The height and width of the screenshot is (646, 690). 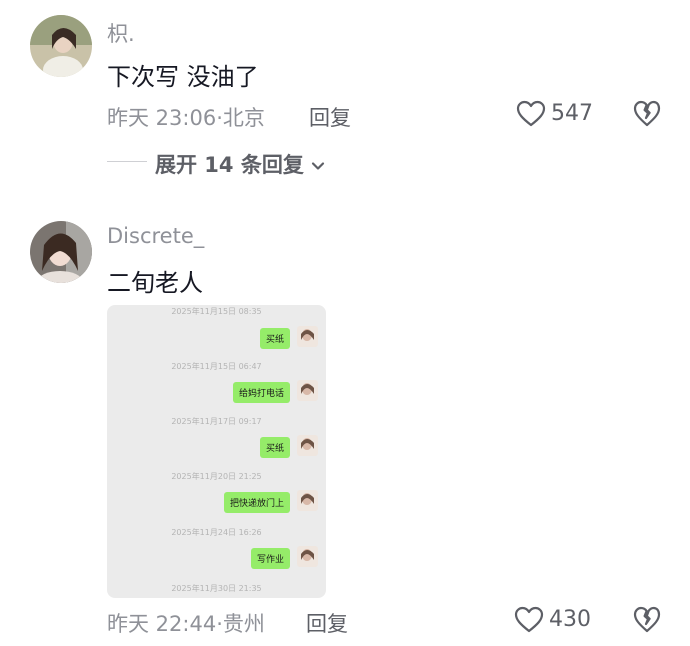 I want to click on comment-2-username: Discrete_, so click(x=155, y=236).